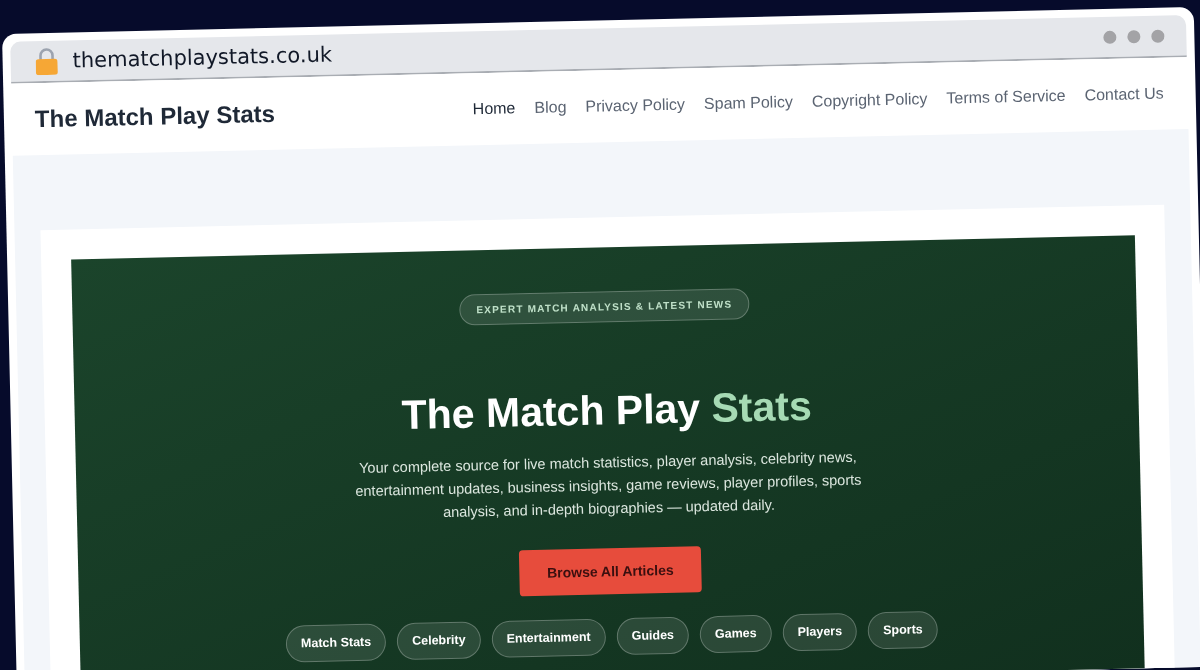  What do you see at coordinates (202, 57) in the screenshot?
I see `url-text: thematchplaystats.co.uk` at bounding box center [202, 57].